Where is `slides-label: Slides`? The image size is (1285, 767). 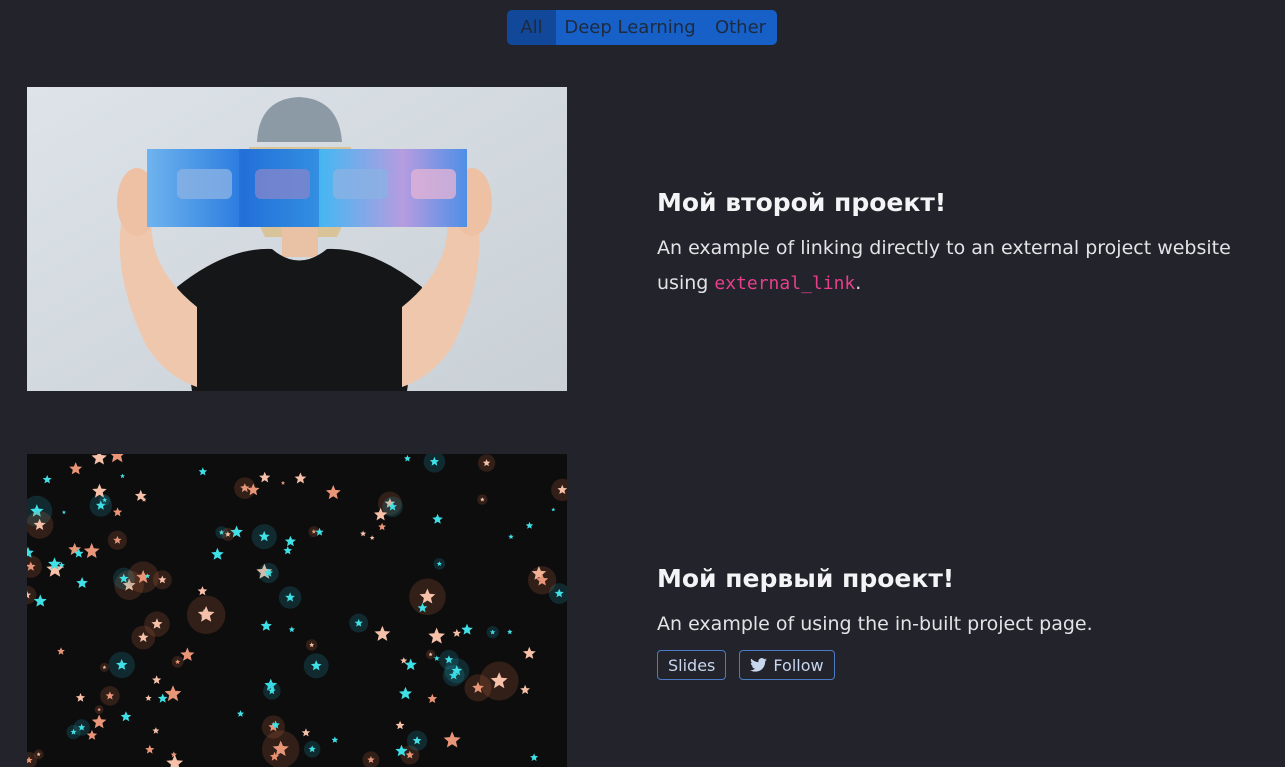 slides-label: Slides is located at coordinates (692, 665).